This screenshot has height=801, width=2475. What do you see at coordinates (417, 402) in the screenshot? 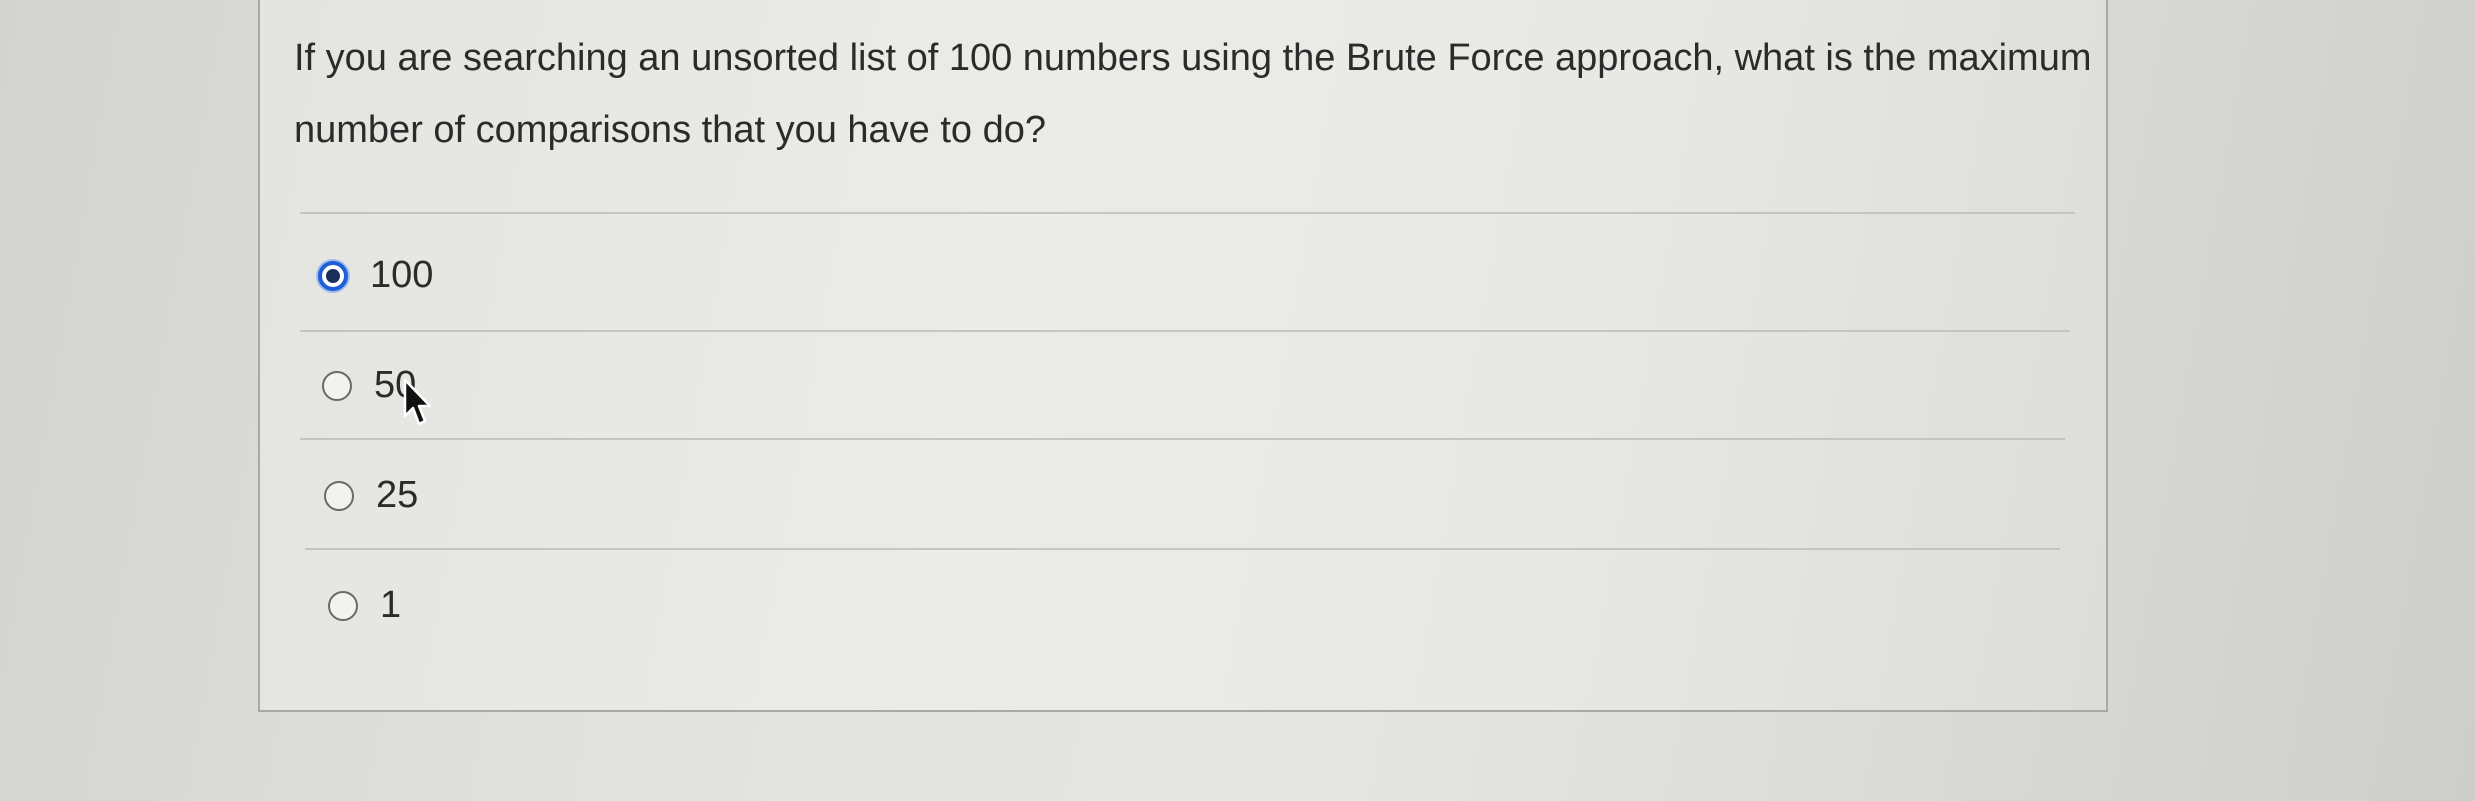
I see `arrow-cursor-icon` at bounding box center [417, 402].